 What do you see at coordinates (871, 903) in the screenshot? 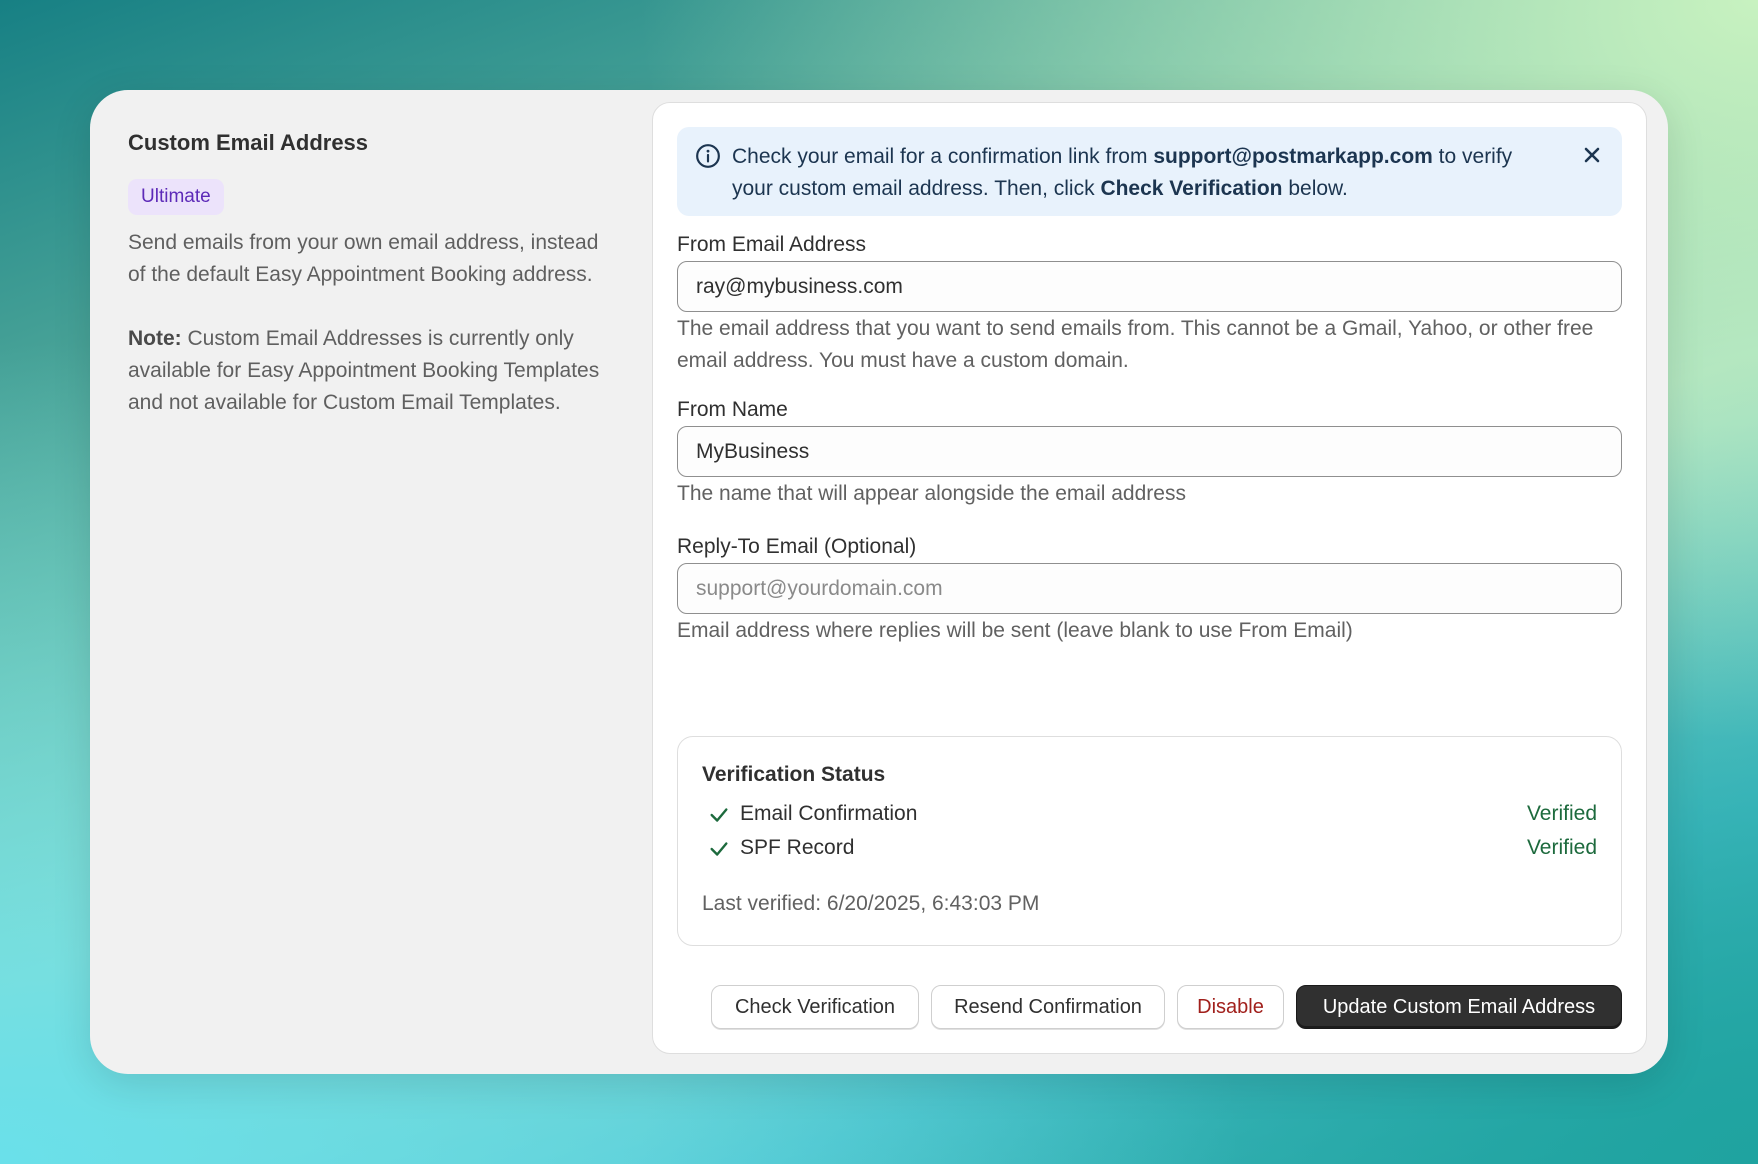
I see `last-verified-text: Last verified: 6/20/2025, 6:43:03 PM` at bounding box center [871, 903].